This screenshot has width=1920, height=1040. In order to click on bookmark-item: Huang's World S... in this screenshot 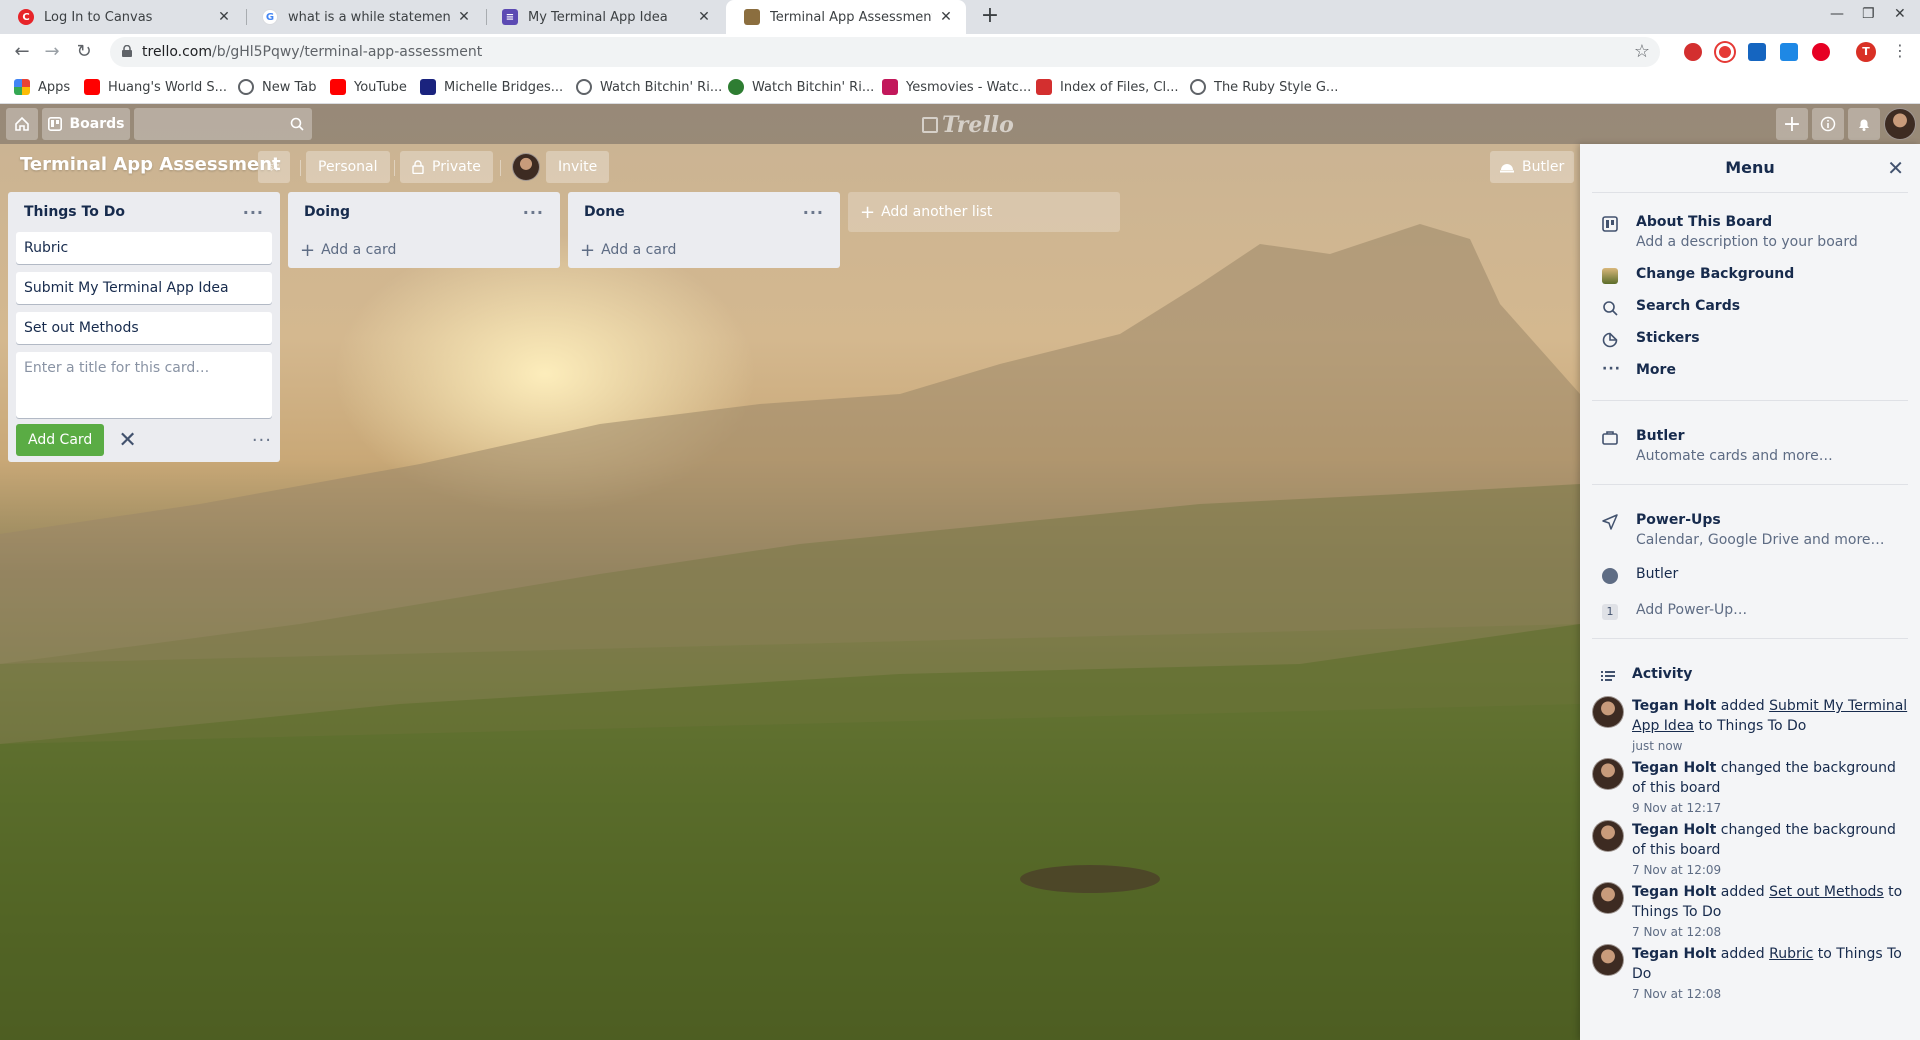, I will do `click(155, 87)`.